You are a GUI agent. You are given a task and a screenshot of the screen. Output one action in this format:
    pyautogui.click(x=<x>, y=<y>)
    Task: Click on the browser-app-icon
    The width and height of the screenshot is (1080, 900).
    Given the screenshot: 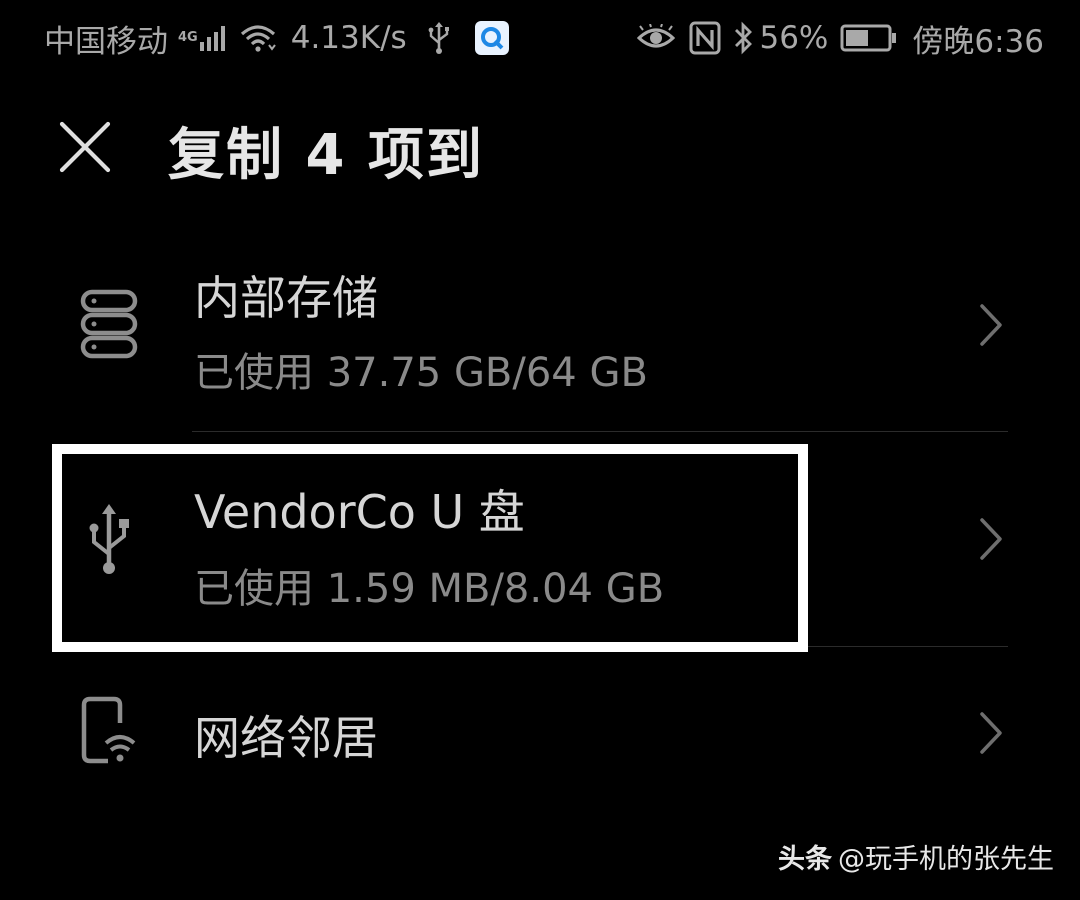 What is the action you would take?
    pyautogui.click(x=491, y=38)
    